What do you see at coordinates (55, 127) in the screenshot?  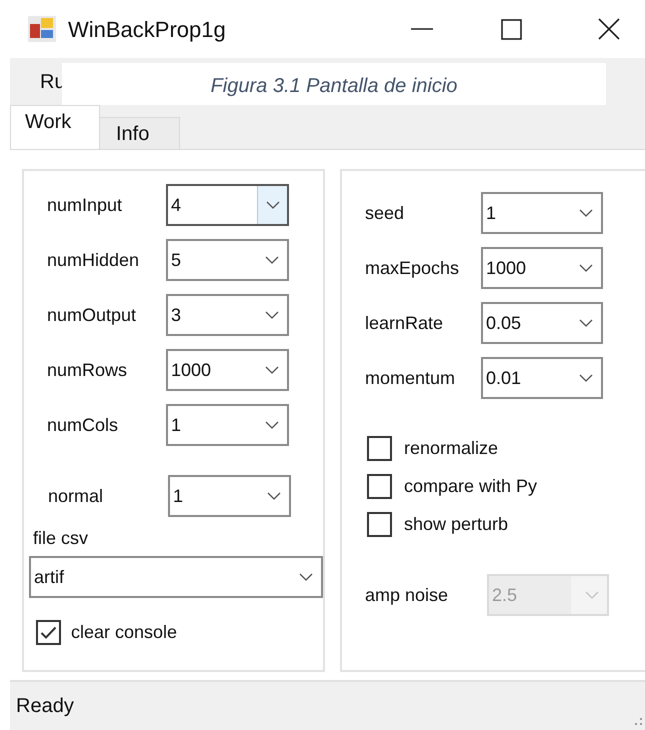 I see `tab: Work` at bounding box center [55, 127].